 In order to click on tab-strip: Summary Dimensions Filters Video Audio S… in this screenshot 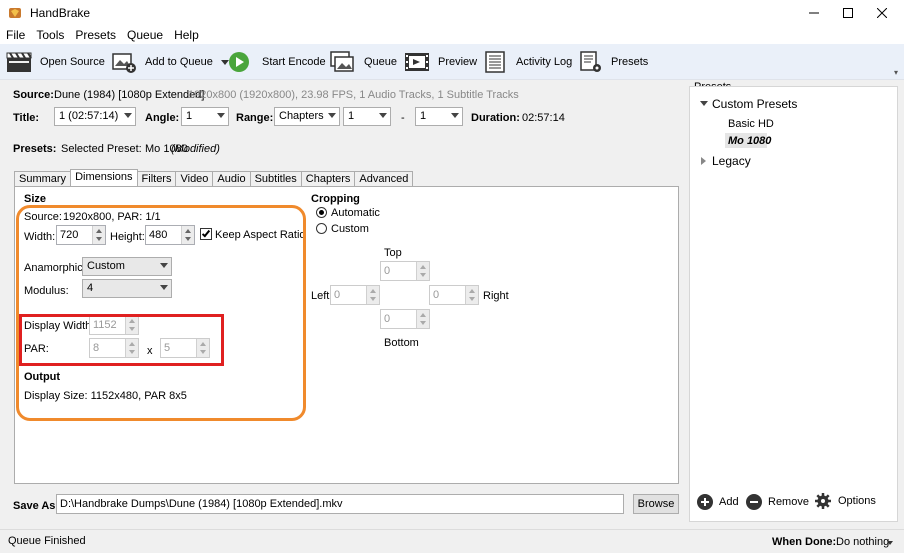, I will do `click(214, 177)`.